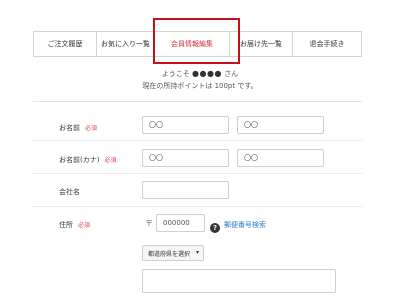  Describe the element at coordinates (239, 281) in the screenshot. I see `address-input` at that location.